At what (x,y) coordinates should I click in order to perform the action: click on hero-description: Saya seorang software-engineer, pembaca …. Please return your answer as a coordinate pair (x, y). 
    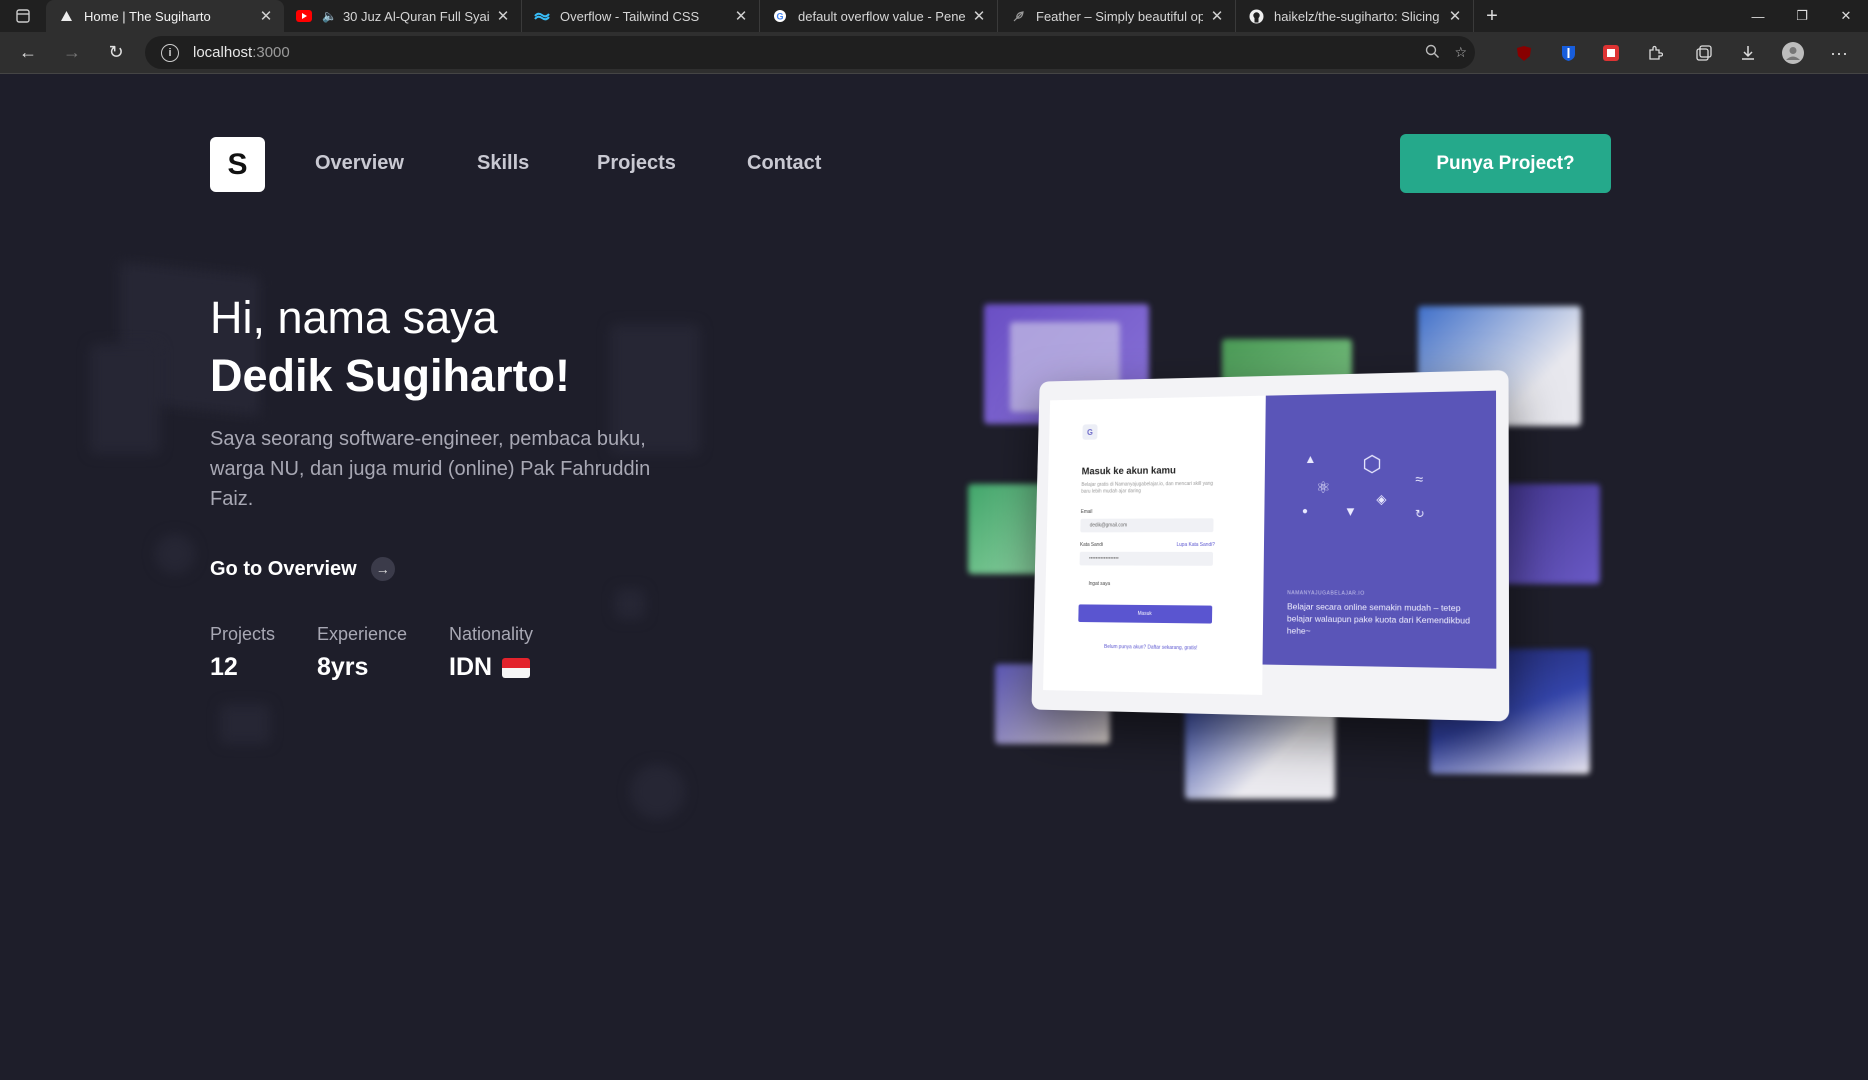
    Looking at the image, I should click on (435, 469).